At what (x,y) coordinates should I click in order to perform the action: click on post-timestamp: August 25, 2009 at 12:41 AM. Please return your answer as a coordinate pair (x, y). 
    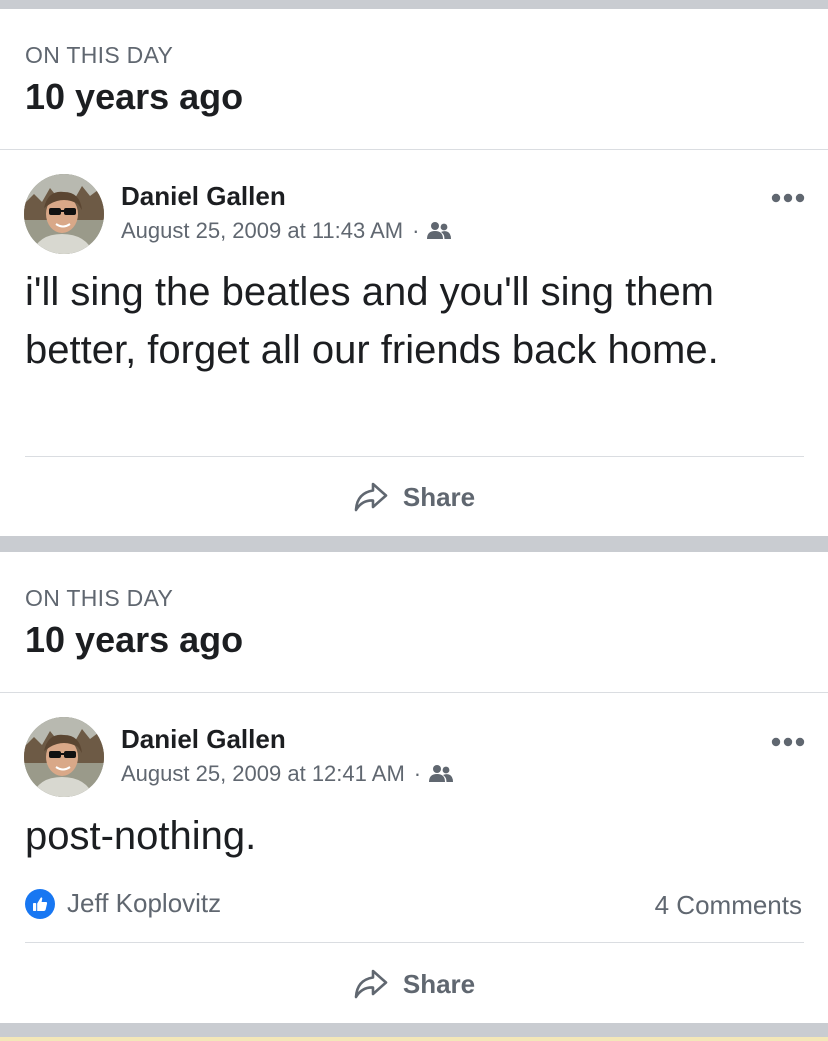
    Looking at the image, I should click on (263, 774).